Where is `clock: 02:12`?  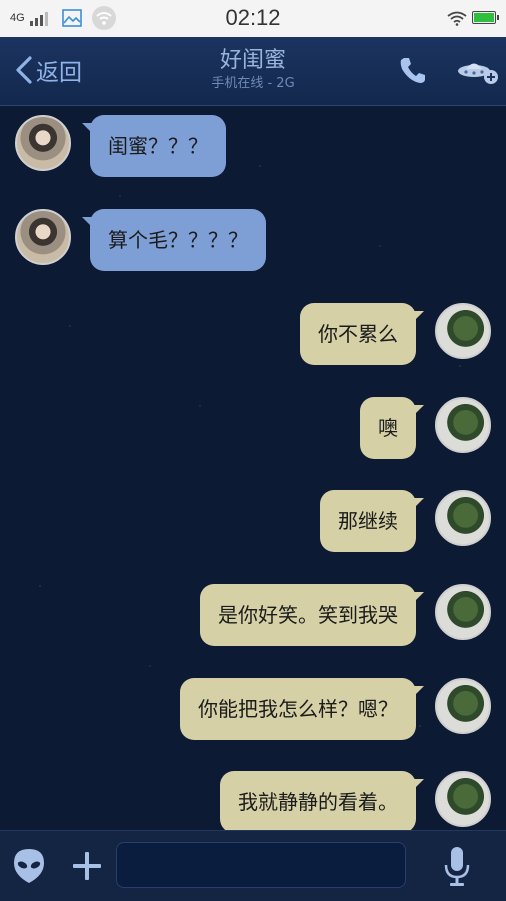
clock: 02:12 is located at coordinates (253, 17).